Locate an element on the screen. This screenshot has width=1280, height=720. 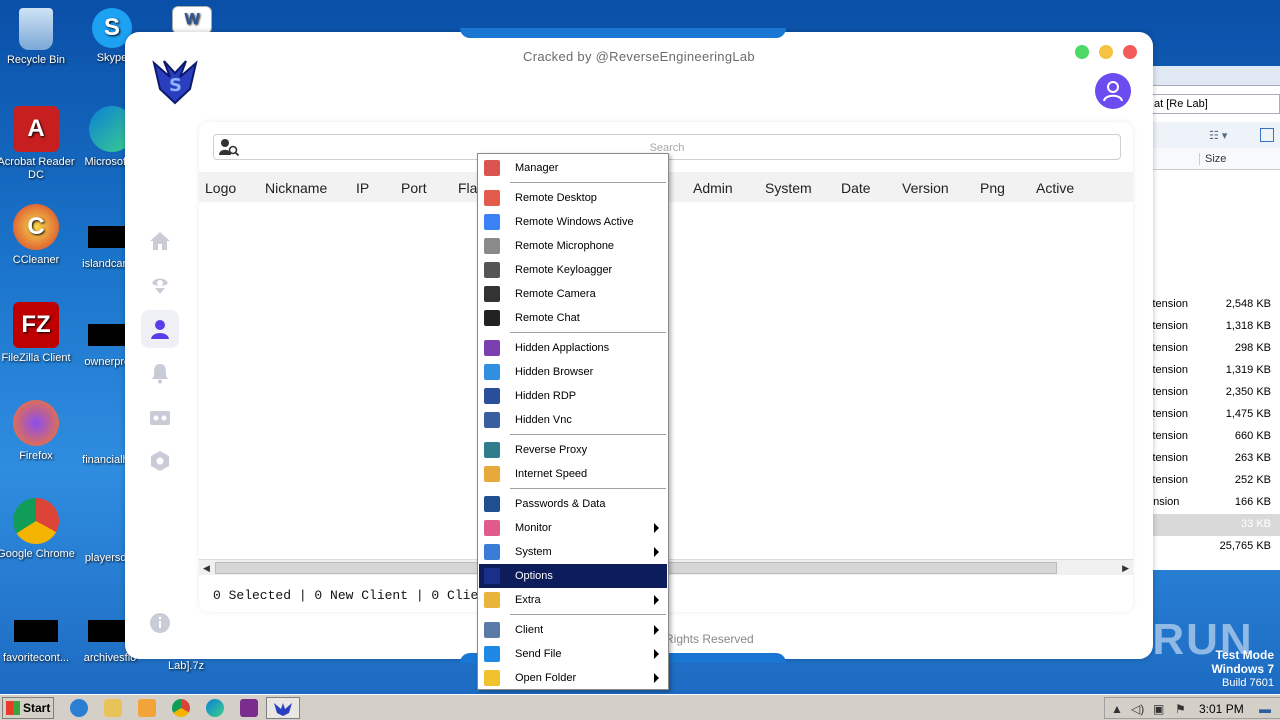
column-header: Admin is located at coordinates (713, 188).